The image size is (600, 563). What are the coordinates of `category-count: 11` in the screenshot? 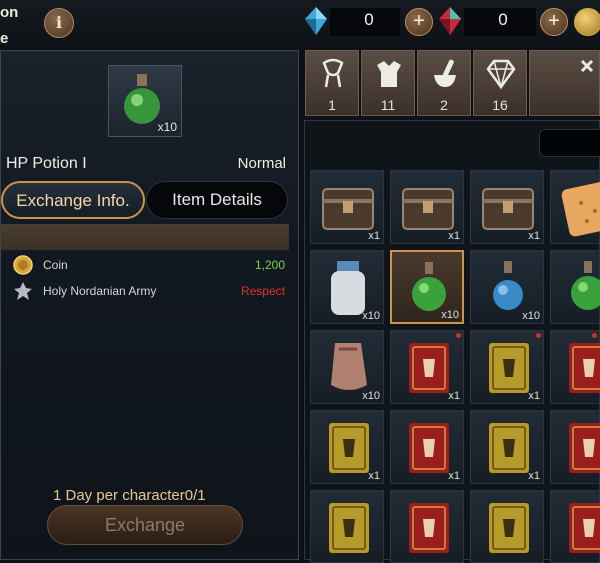 It's located at (388, 105).